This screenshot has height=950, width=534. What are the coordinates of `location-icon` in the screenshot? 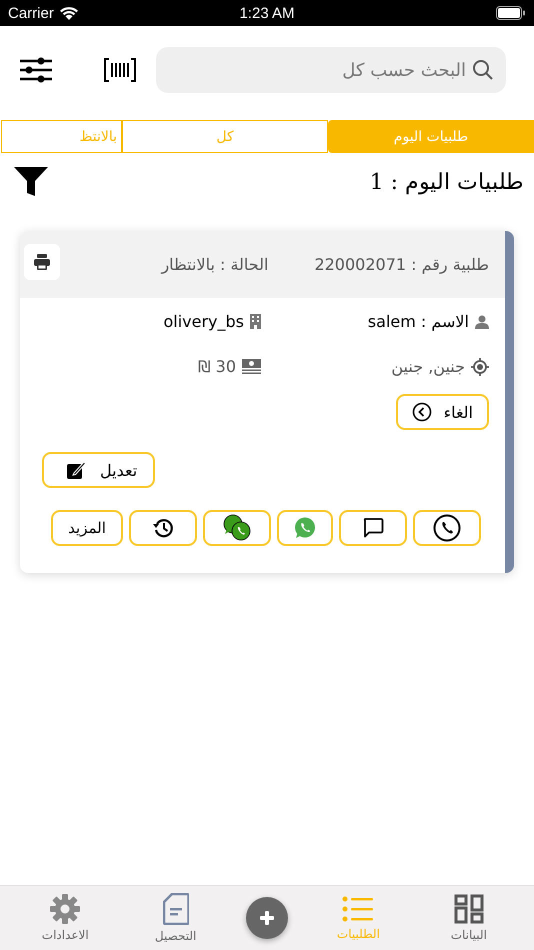 It's located at (480, 367).